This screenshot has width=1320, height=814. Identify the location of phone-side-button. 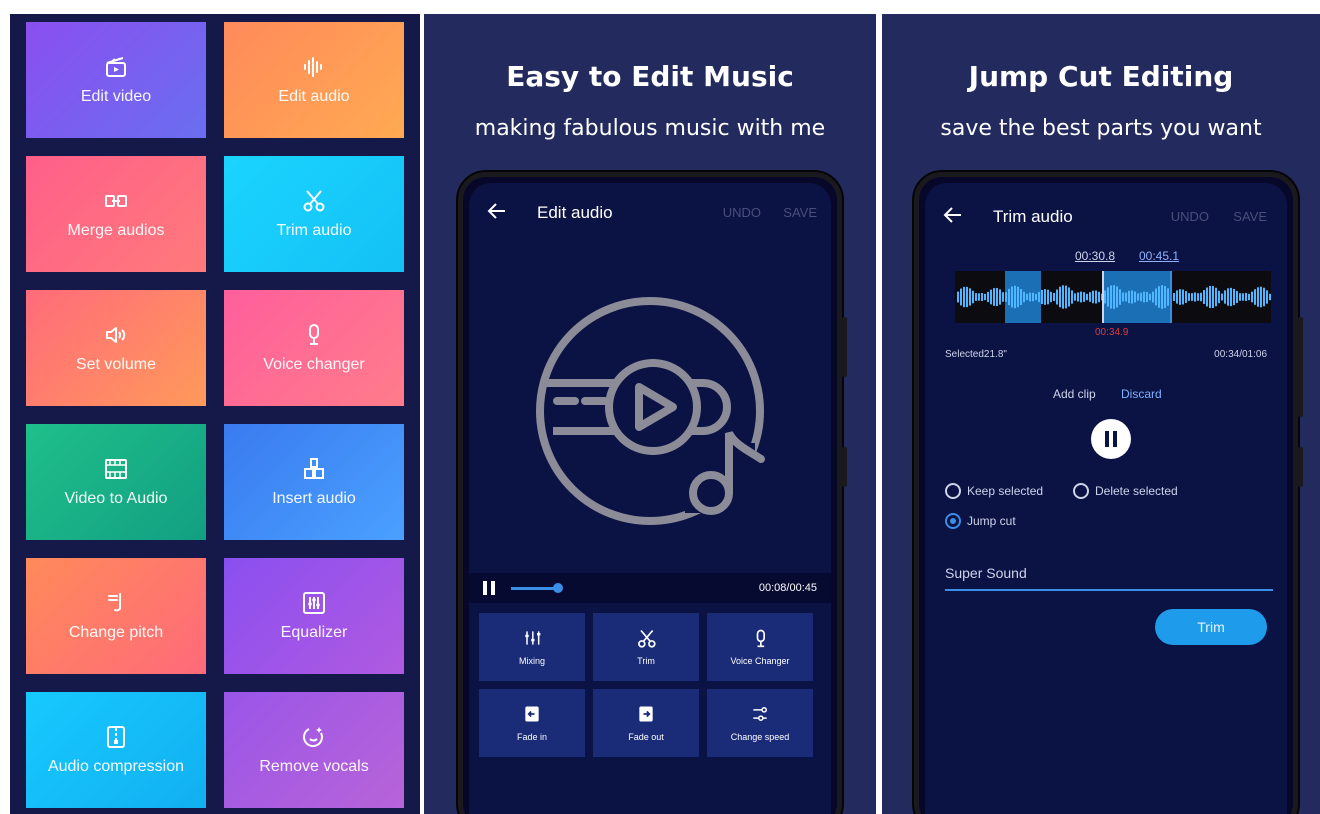
(1300, 467).